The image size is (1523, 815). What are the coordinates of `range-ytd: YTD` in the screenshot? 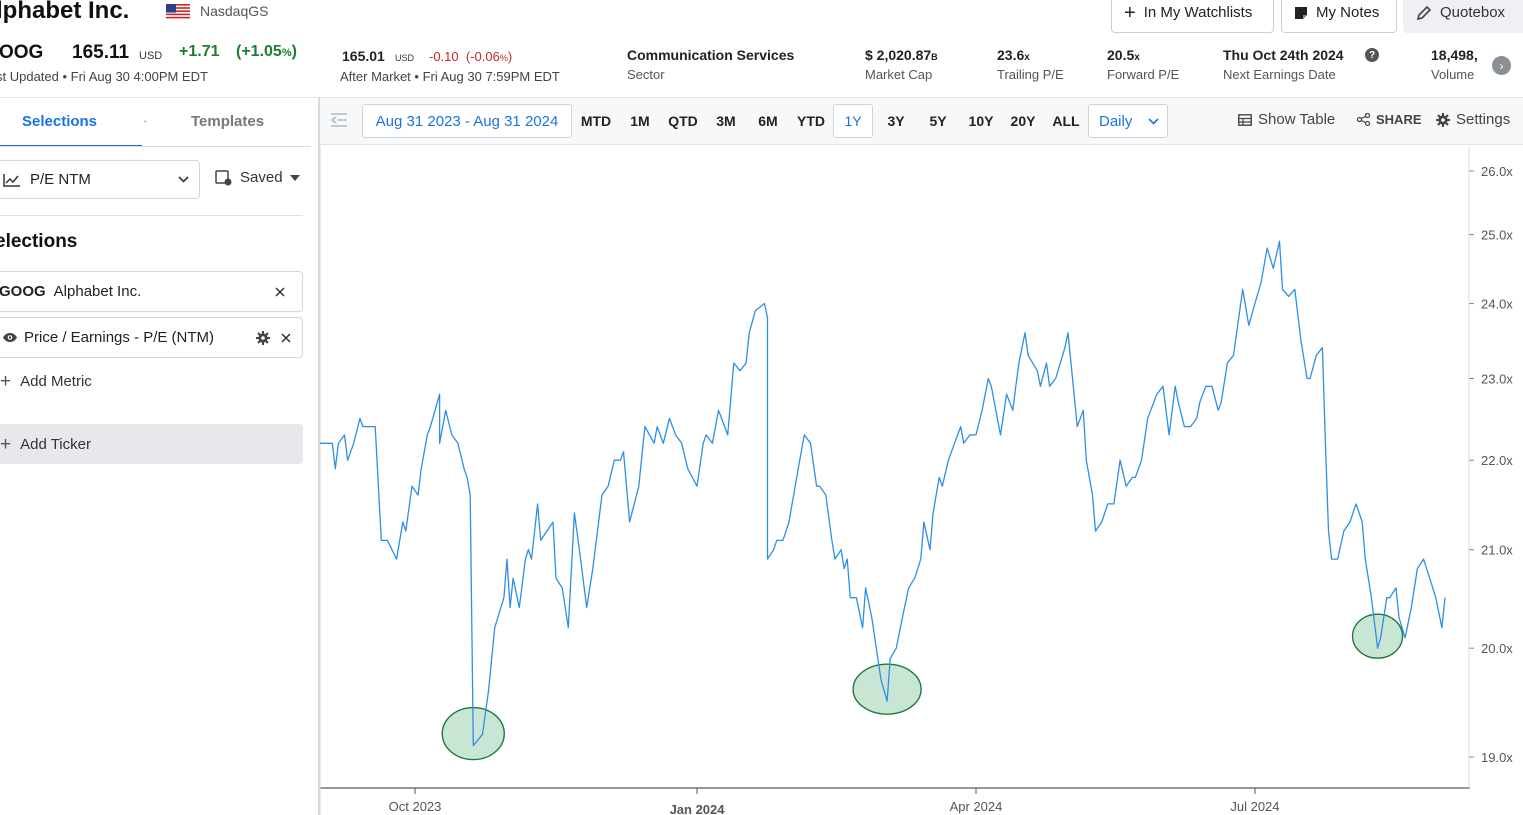 It's located at (811, 121).